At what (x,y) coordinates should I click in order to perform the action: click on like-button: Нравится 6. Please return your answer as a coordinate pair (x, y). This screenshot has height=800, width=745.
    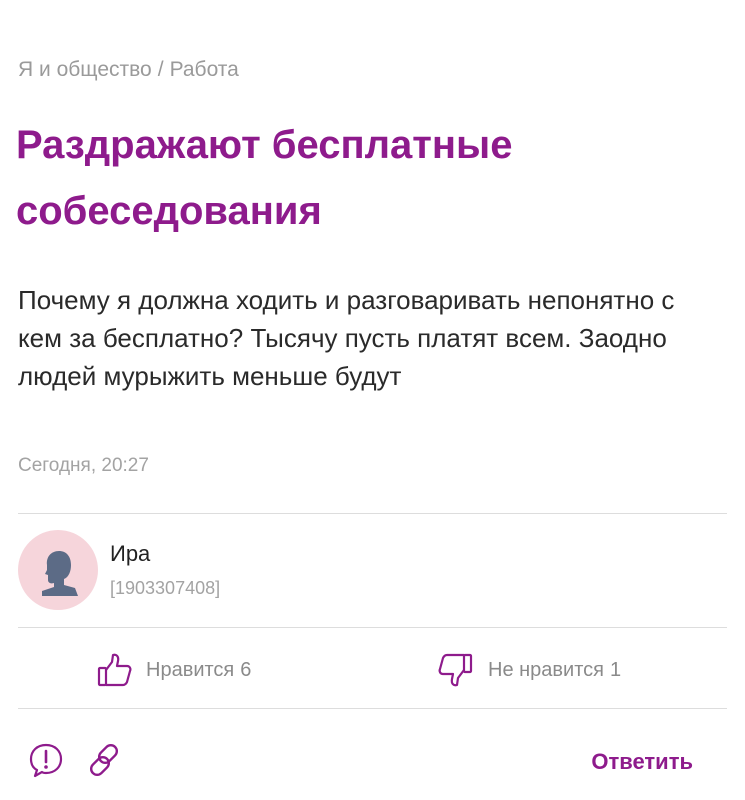
    Looking at the image, I should click on (172, 670).